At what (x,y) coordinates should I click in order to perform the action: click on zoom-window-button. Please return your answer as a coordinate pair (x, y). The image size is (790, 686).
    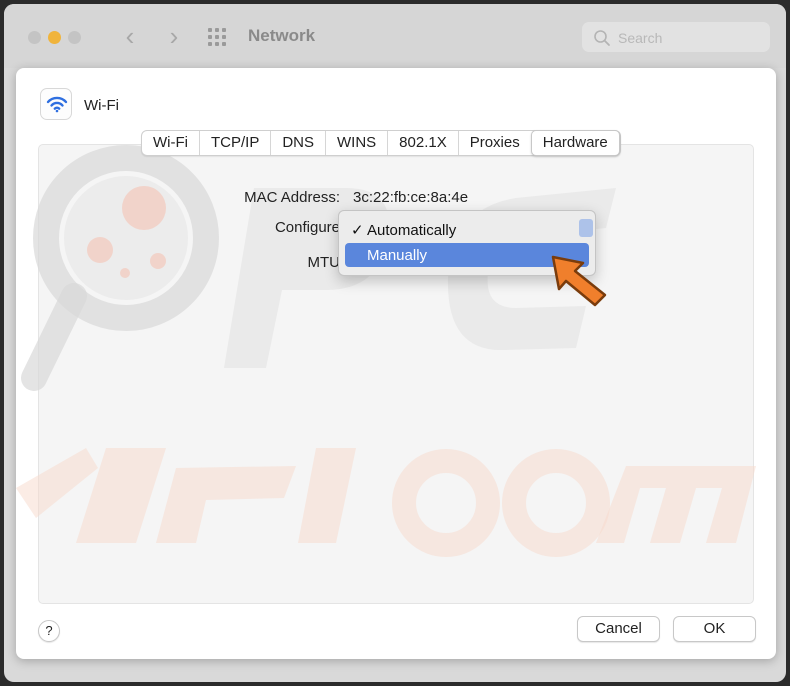
    Looking at the image, I should click on (74, 37).